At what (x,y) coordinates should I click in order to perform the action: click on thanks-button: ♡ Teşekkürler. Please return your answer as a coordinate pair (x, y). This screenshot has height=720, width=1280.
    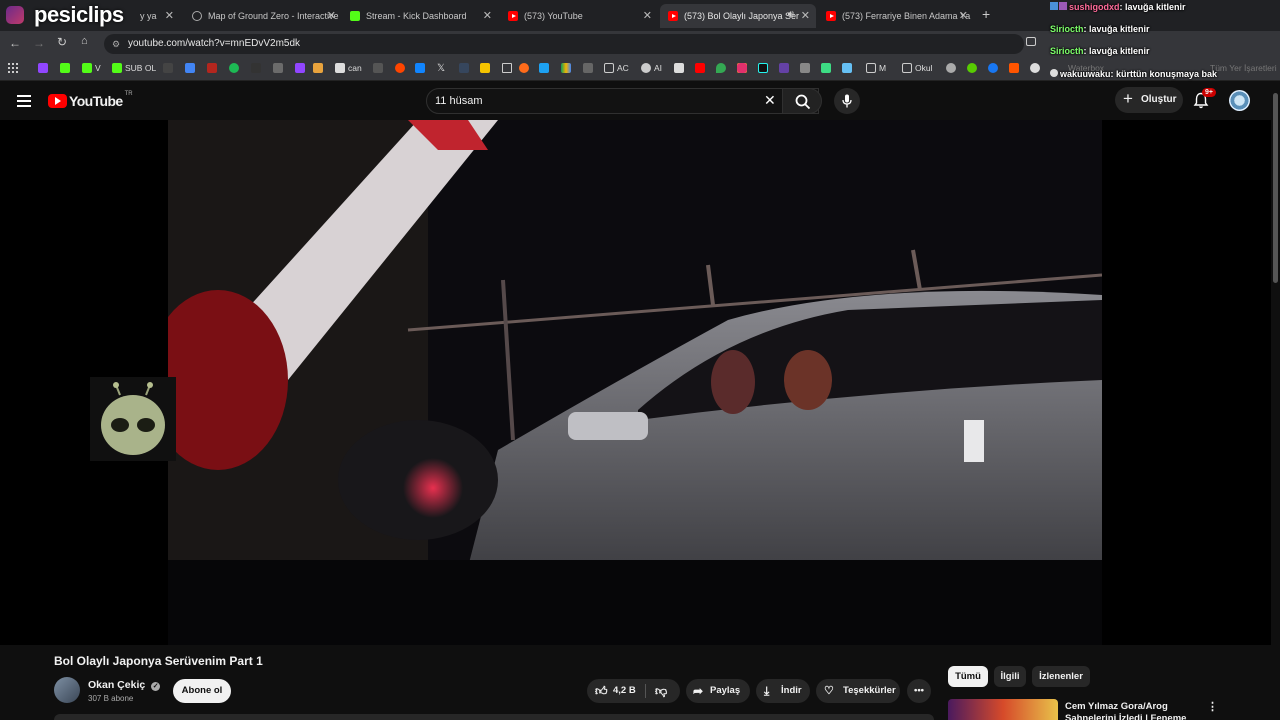
    Looking at the image, I should click on (858, 691).